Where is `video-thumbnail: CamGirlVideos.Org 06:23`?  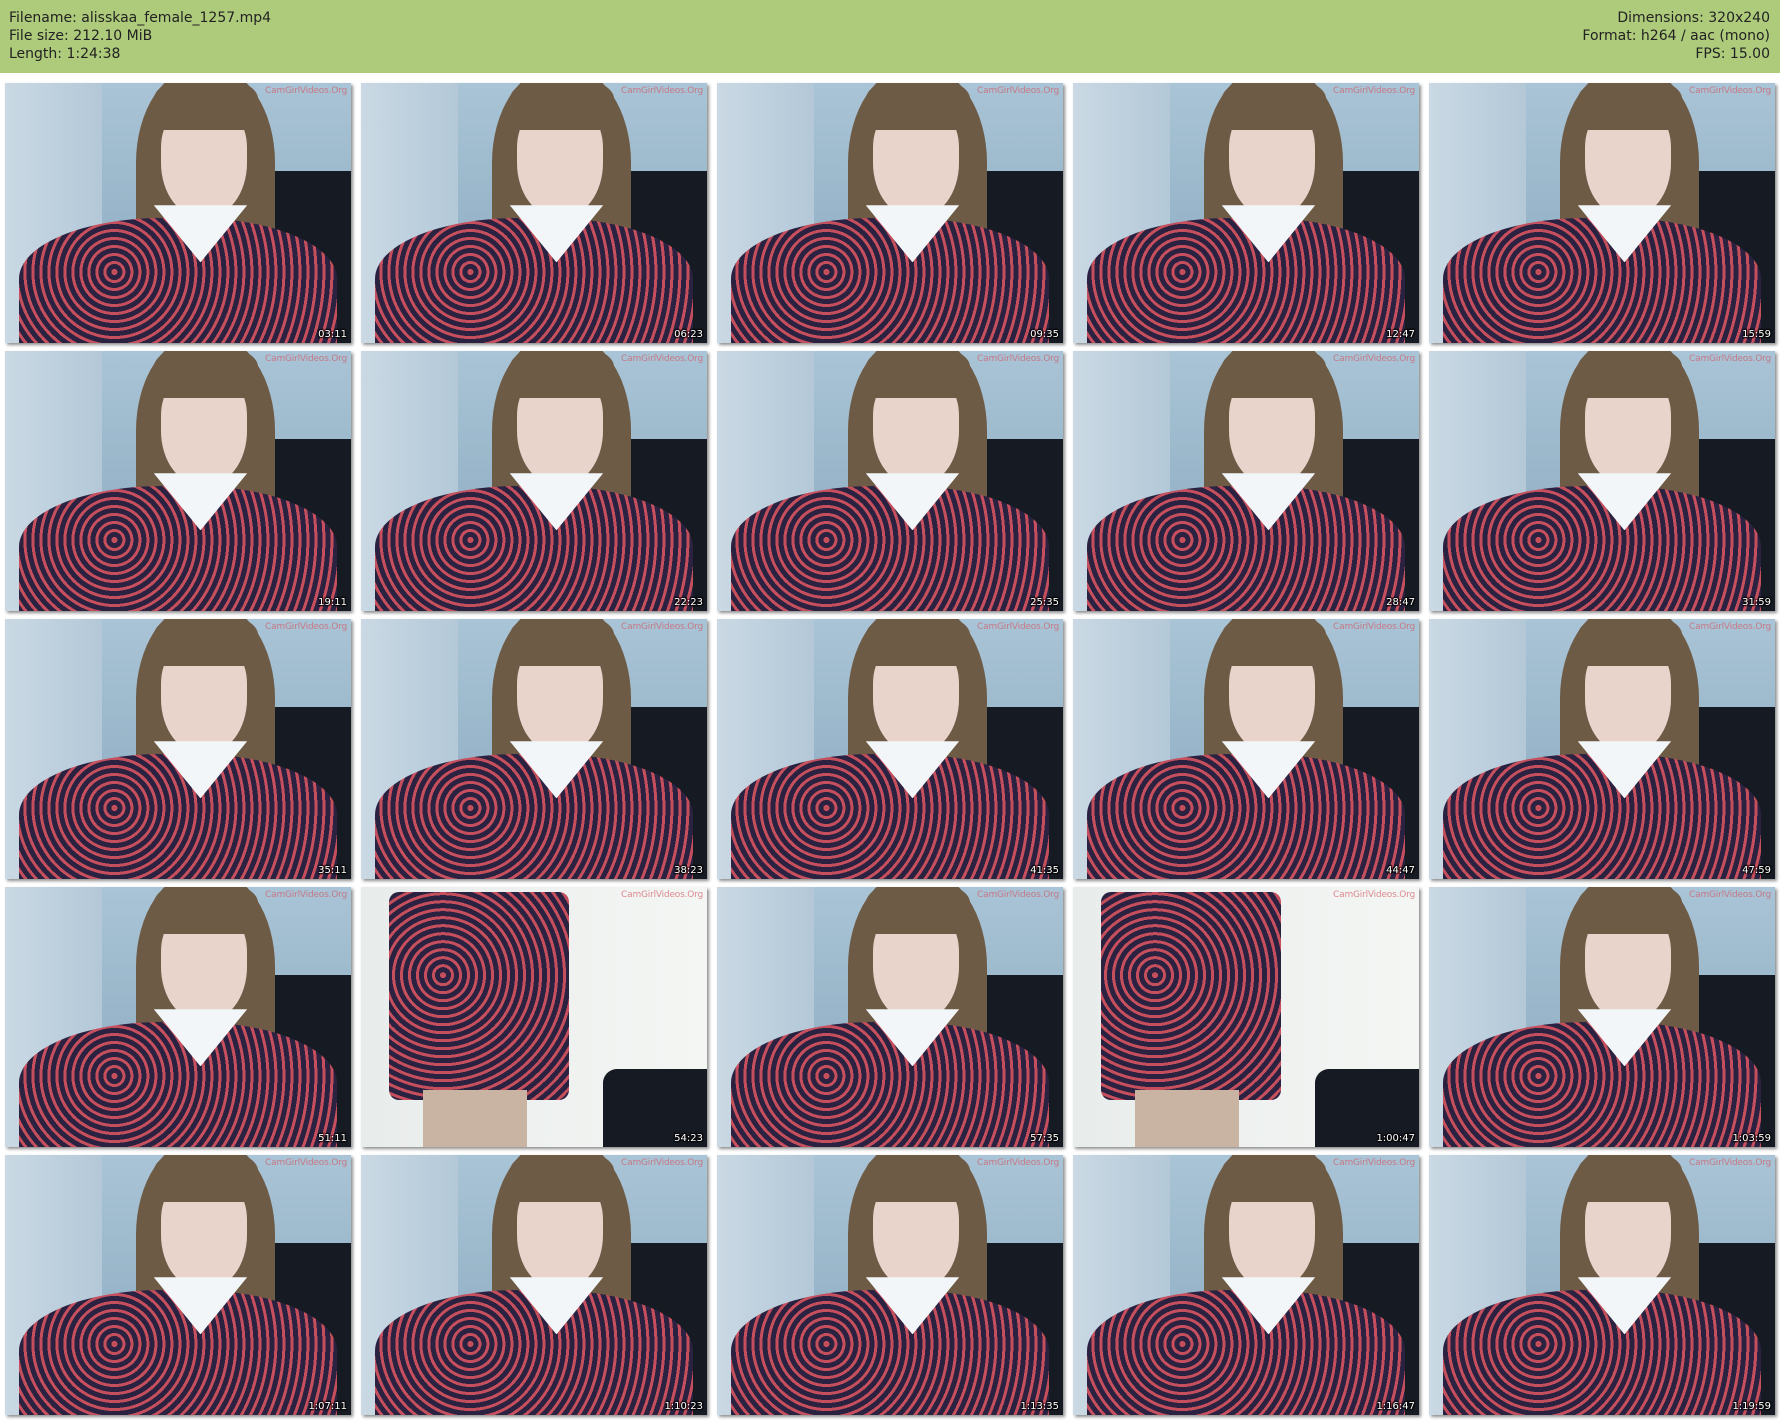 video-thumbnail: CamGirlVideos.Org 06:23 is located at coordinates (534, 213).